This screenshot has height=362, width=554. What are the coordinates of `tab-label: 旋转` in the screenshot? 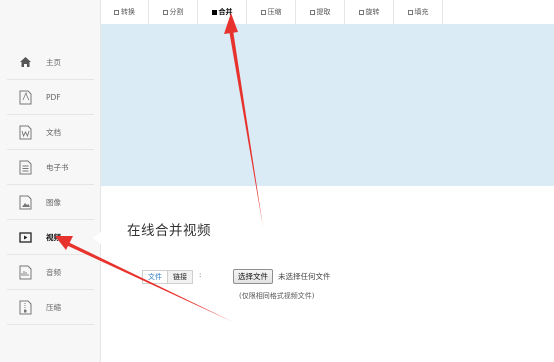 It's located at (372, 12).